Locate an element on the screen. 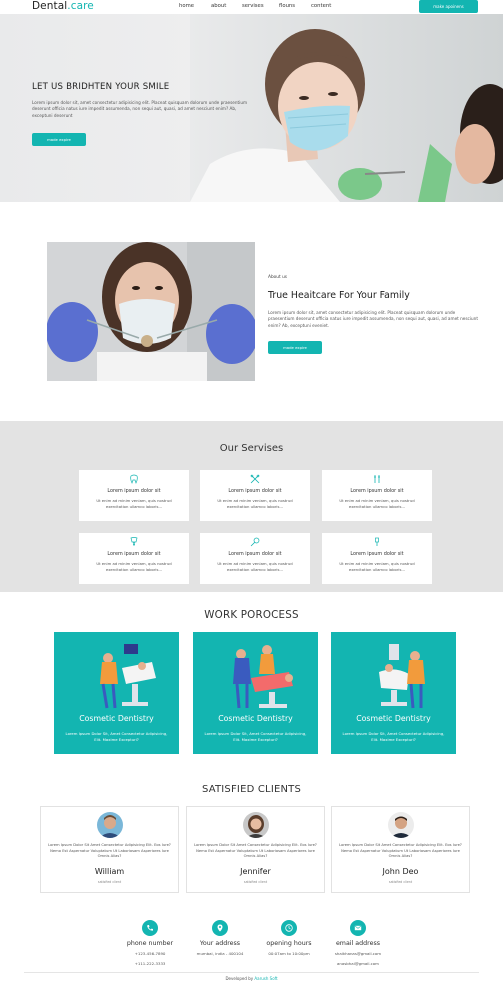 Image resolution: width=503 pixels, height=984 pixels. mail-icon is located at coordinates (358, 928).